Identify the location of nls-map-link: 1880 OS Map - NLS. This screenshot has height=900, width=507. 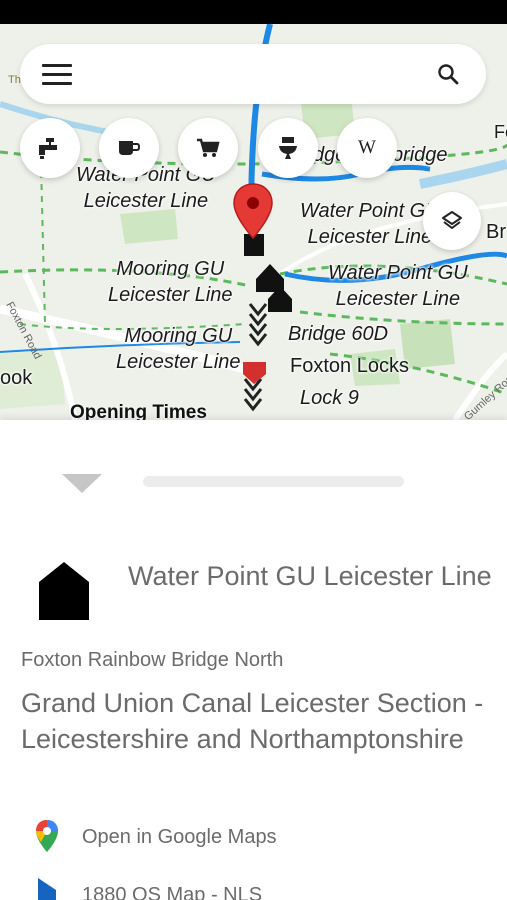
(253, 888).